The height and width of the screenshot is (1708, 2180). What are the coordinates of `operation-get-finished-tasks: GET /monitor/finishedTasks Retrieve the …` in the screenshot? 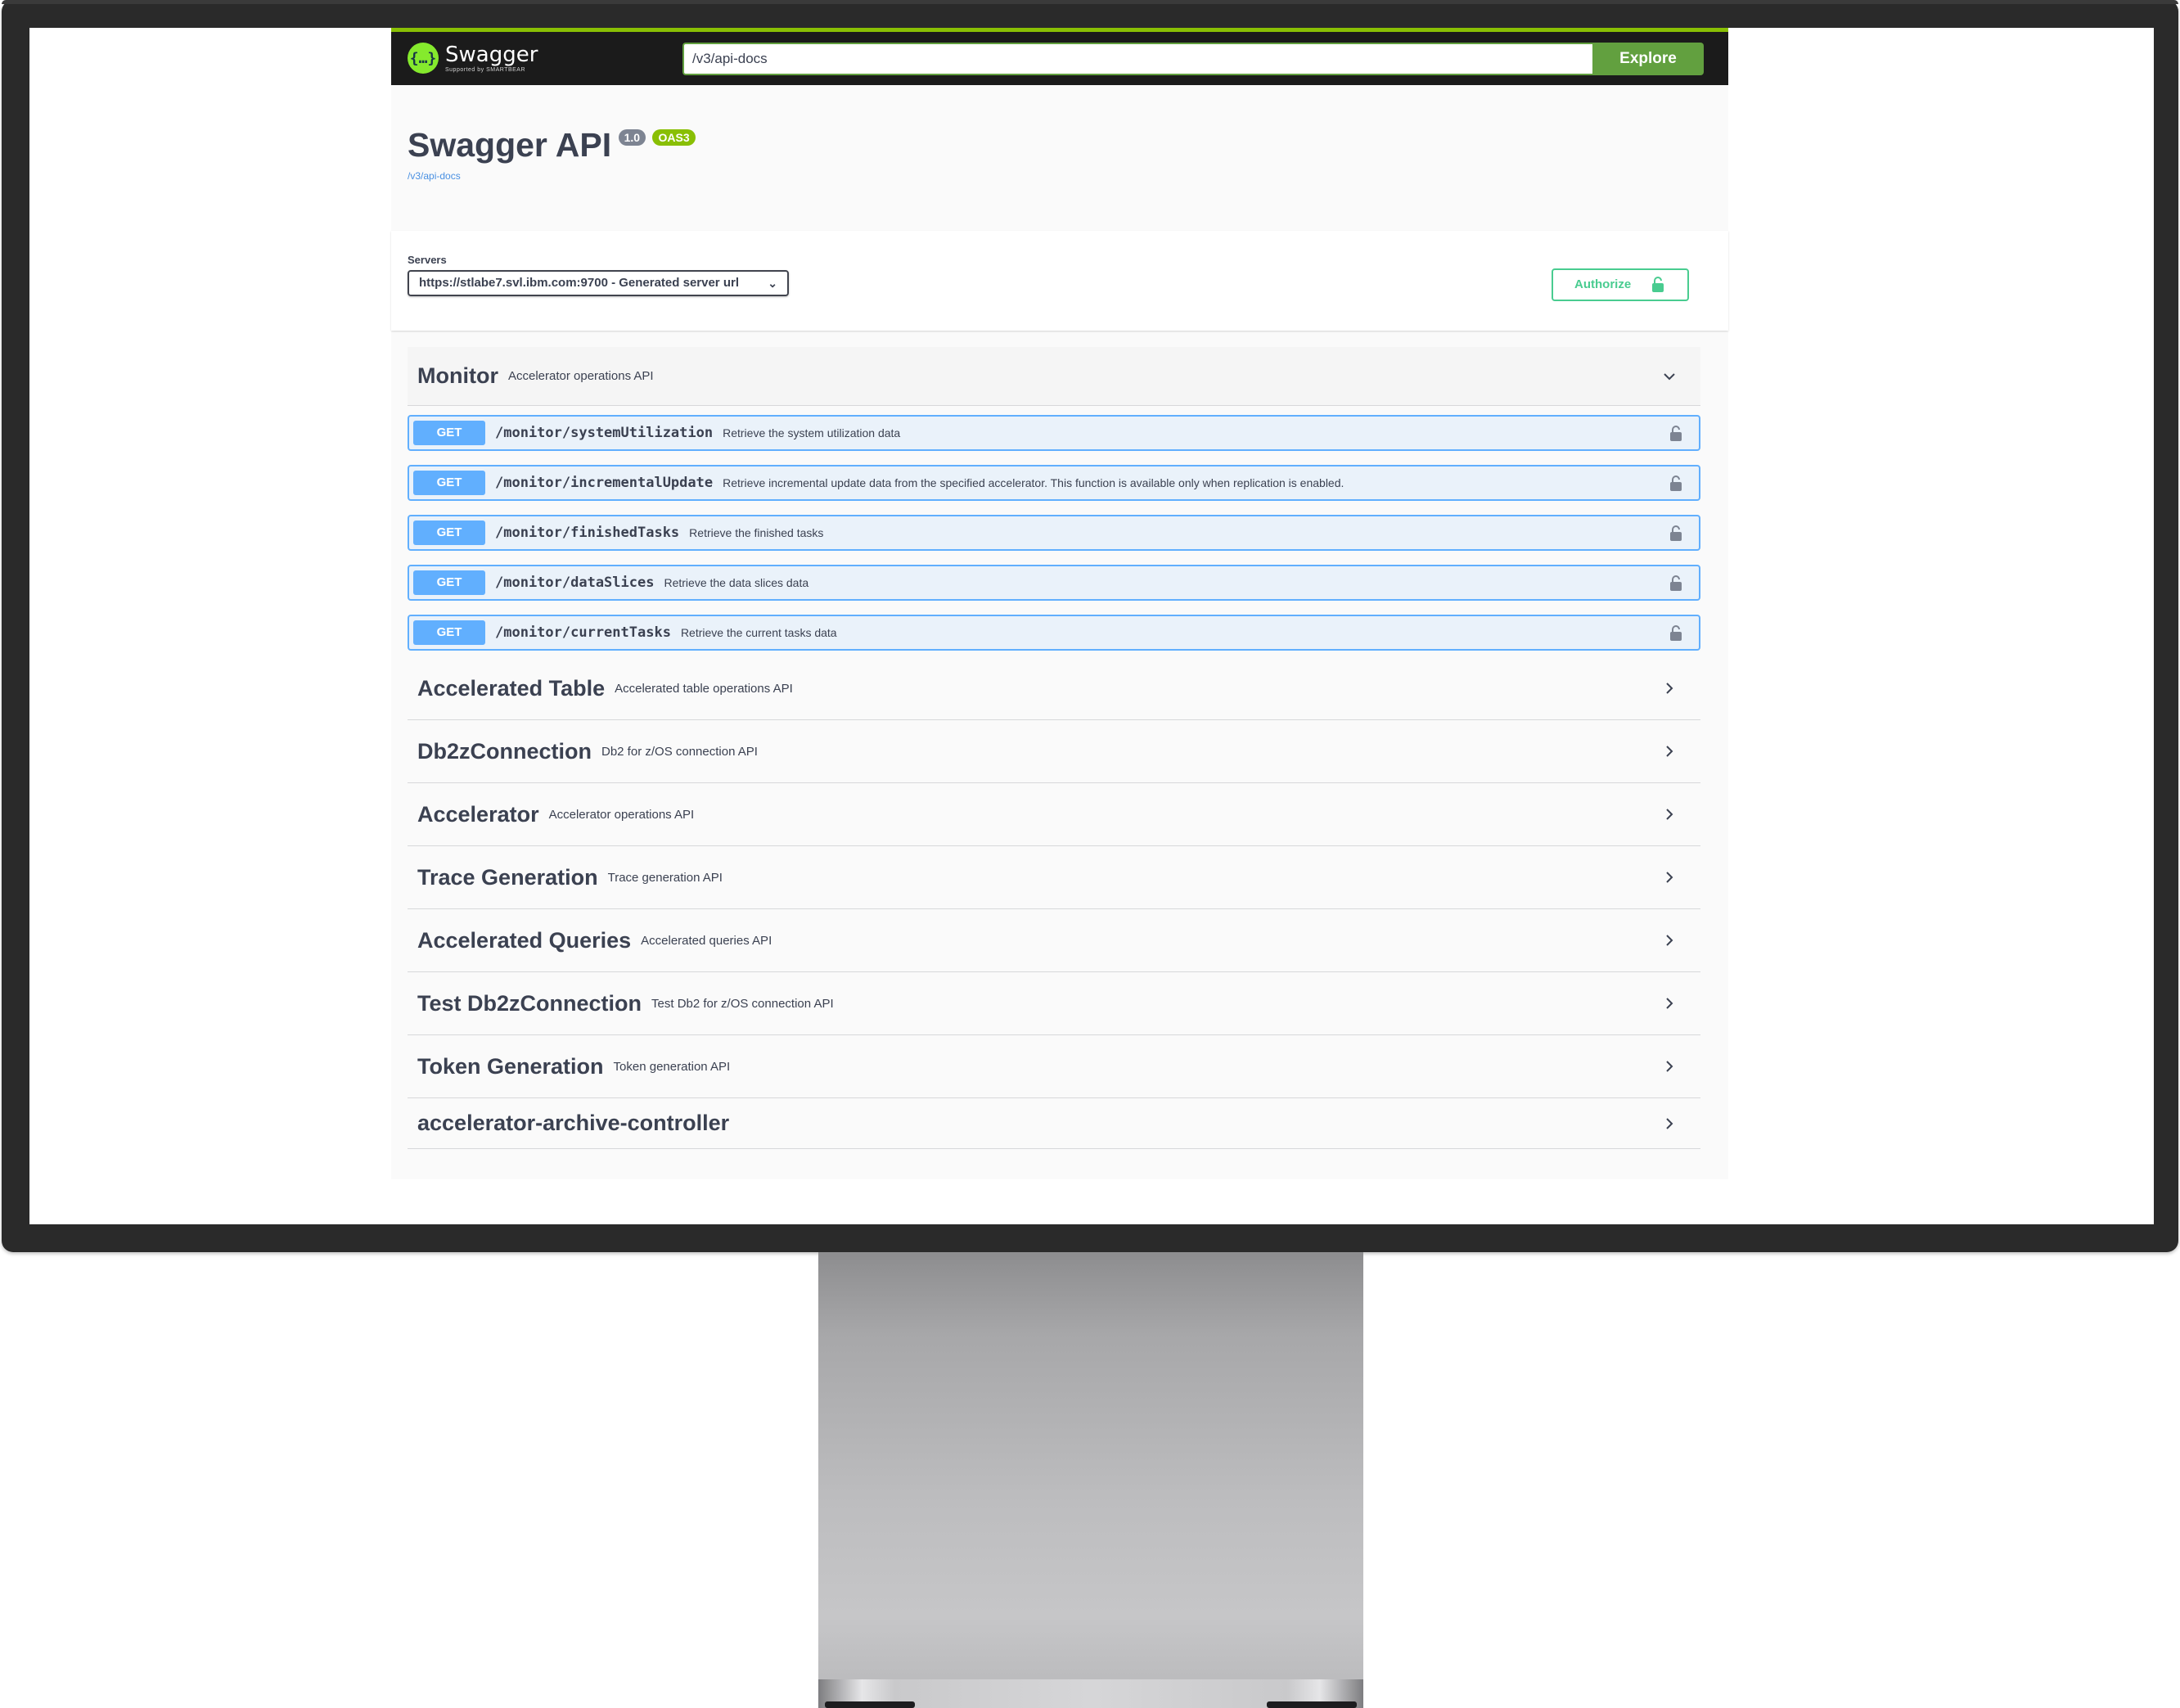 It's located at (1054, 533).